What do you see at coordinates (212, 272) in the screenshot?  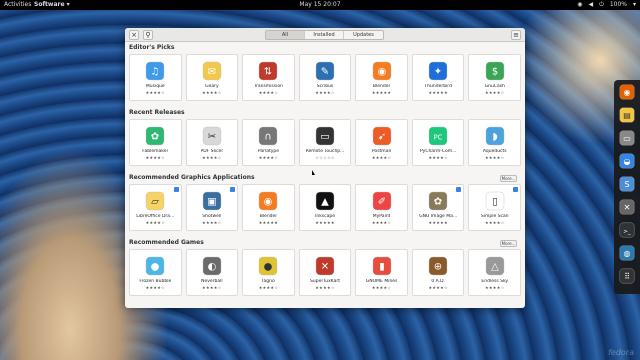 I see `app-tile: ◐ Neverball ★★★★☆` at bounding box center [212, 272].